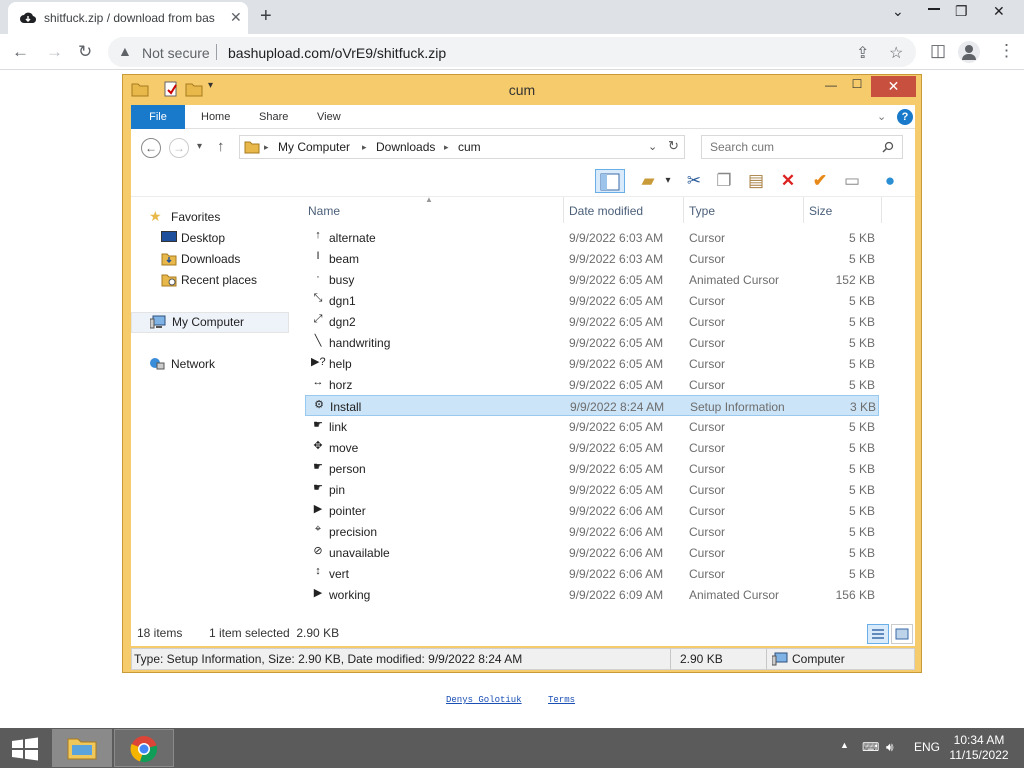 The image size is (1024, 768). What do you see at coordinates (592, 258) in the screenshot?
I see `file-row: Ibeam 9/9/2022 6:03 AM Cursor 5 KB` at bounding box center [592, 258].